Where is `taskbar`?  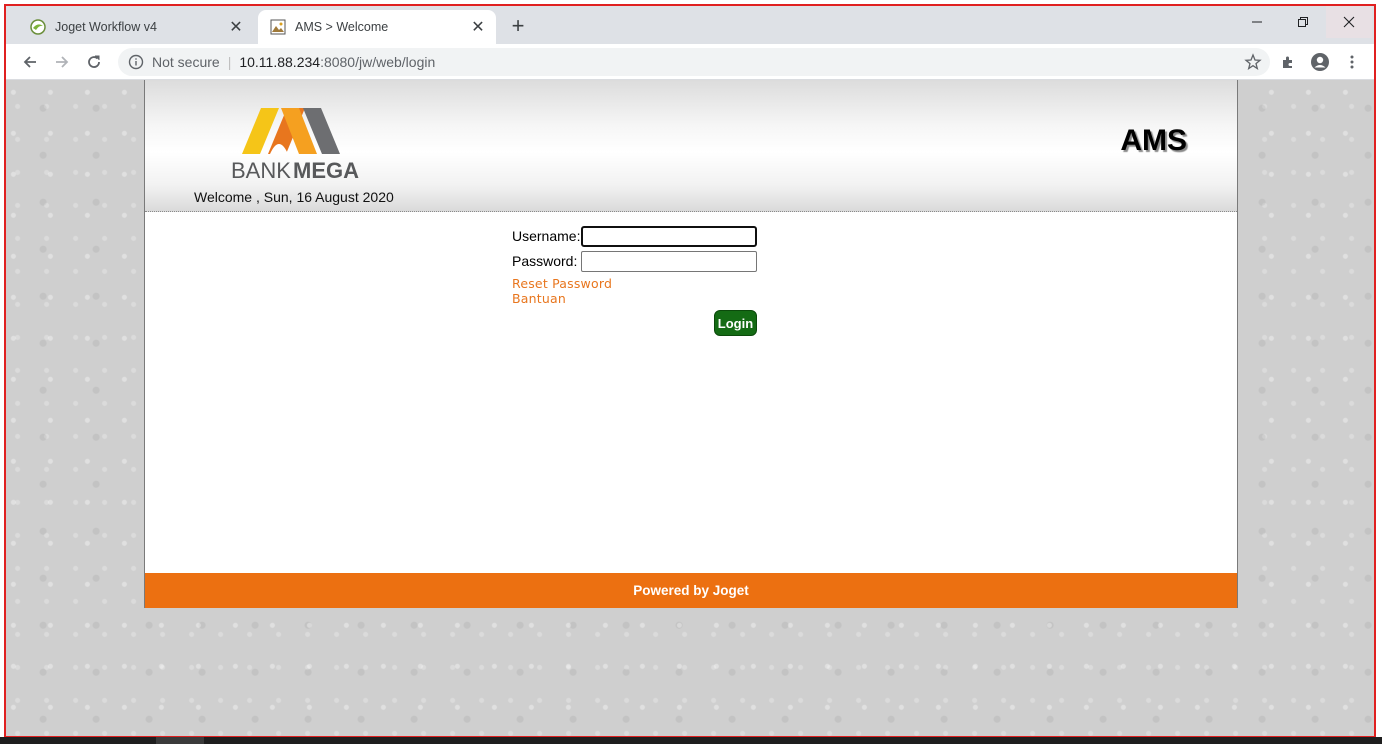 taskbar is located at coordinates (691, 740).